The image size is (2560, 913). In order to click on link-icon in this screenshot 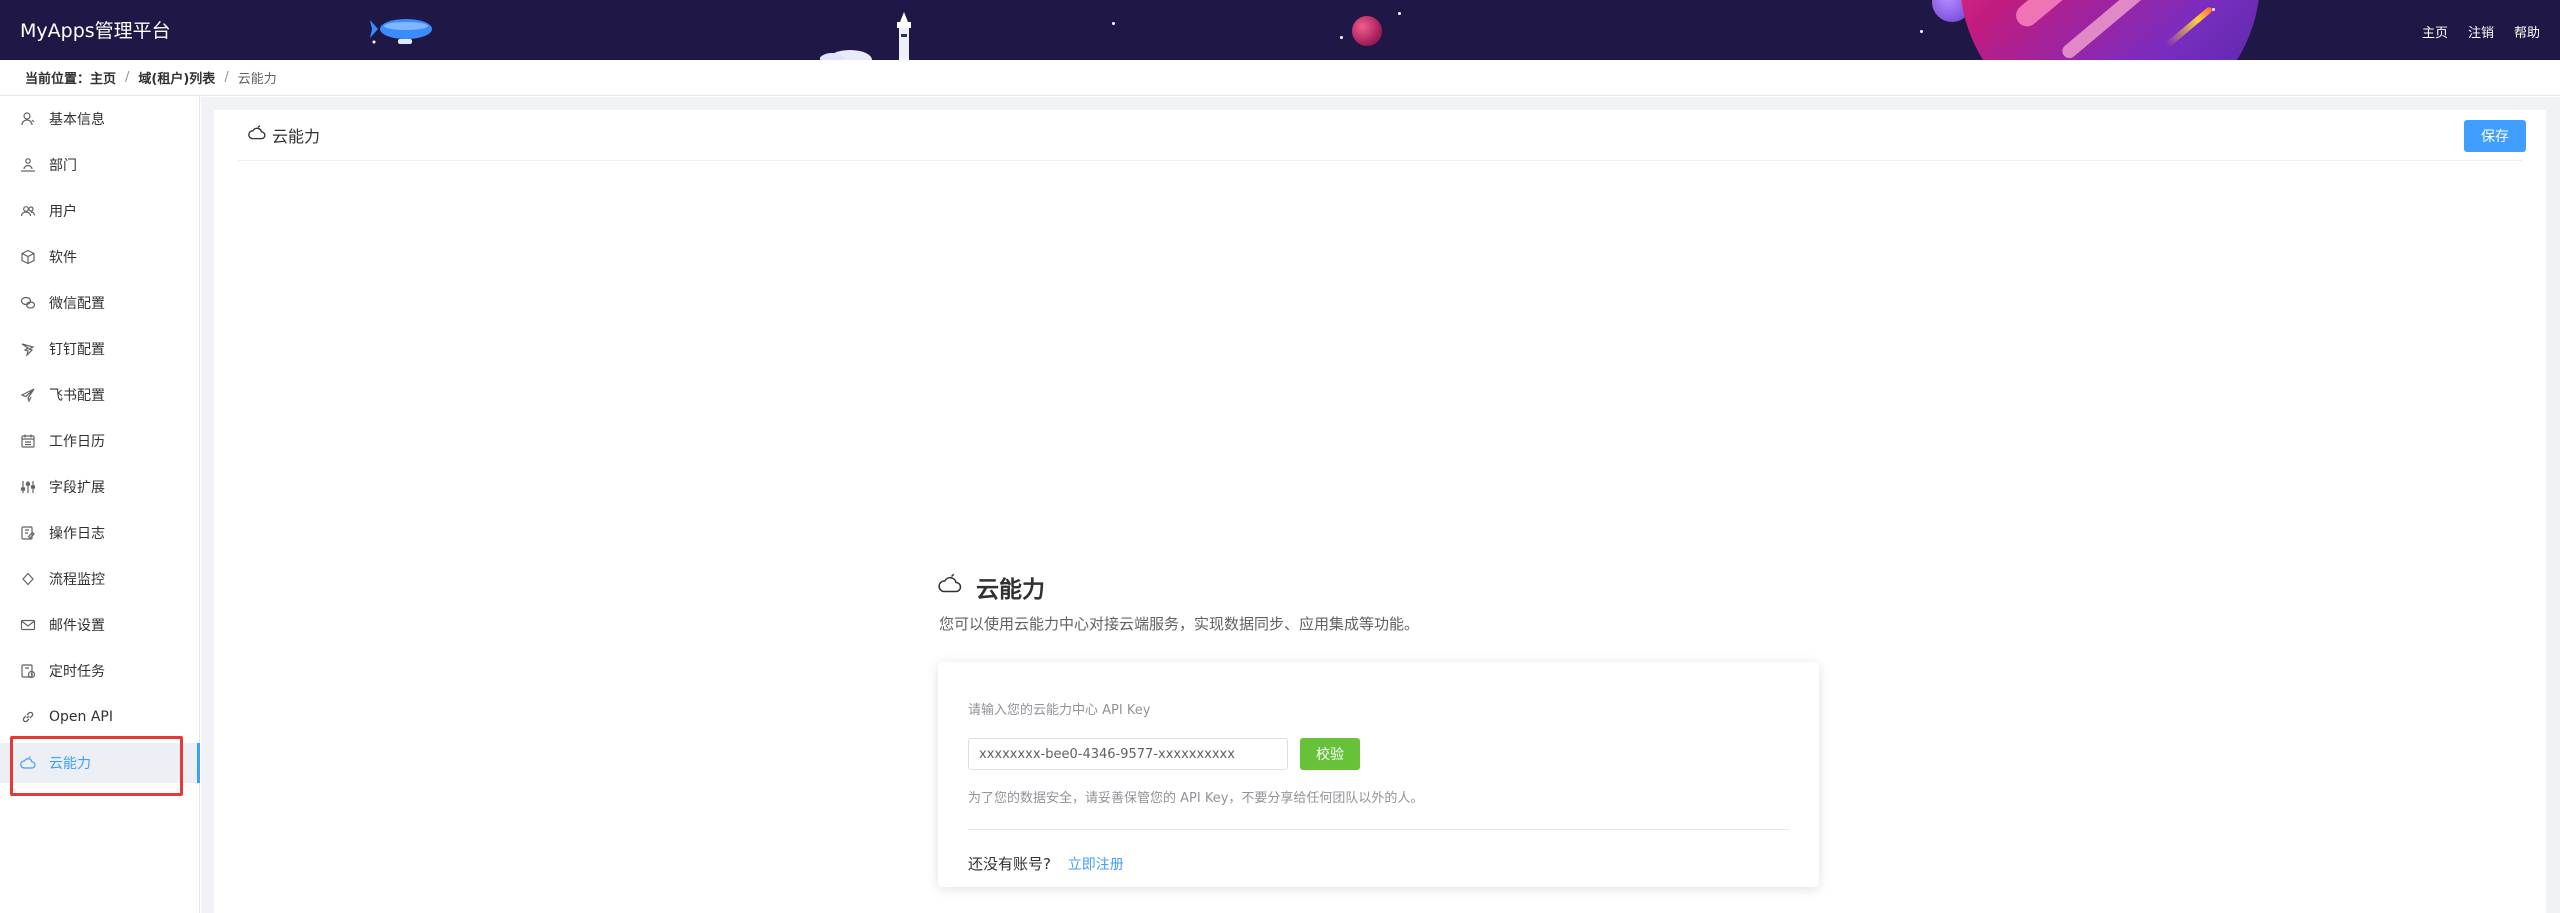, I will do `click(28, 717)`.